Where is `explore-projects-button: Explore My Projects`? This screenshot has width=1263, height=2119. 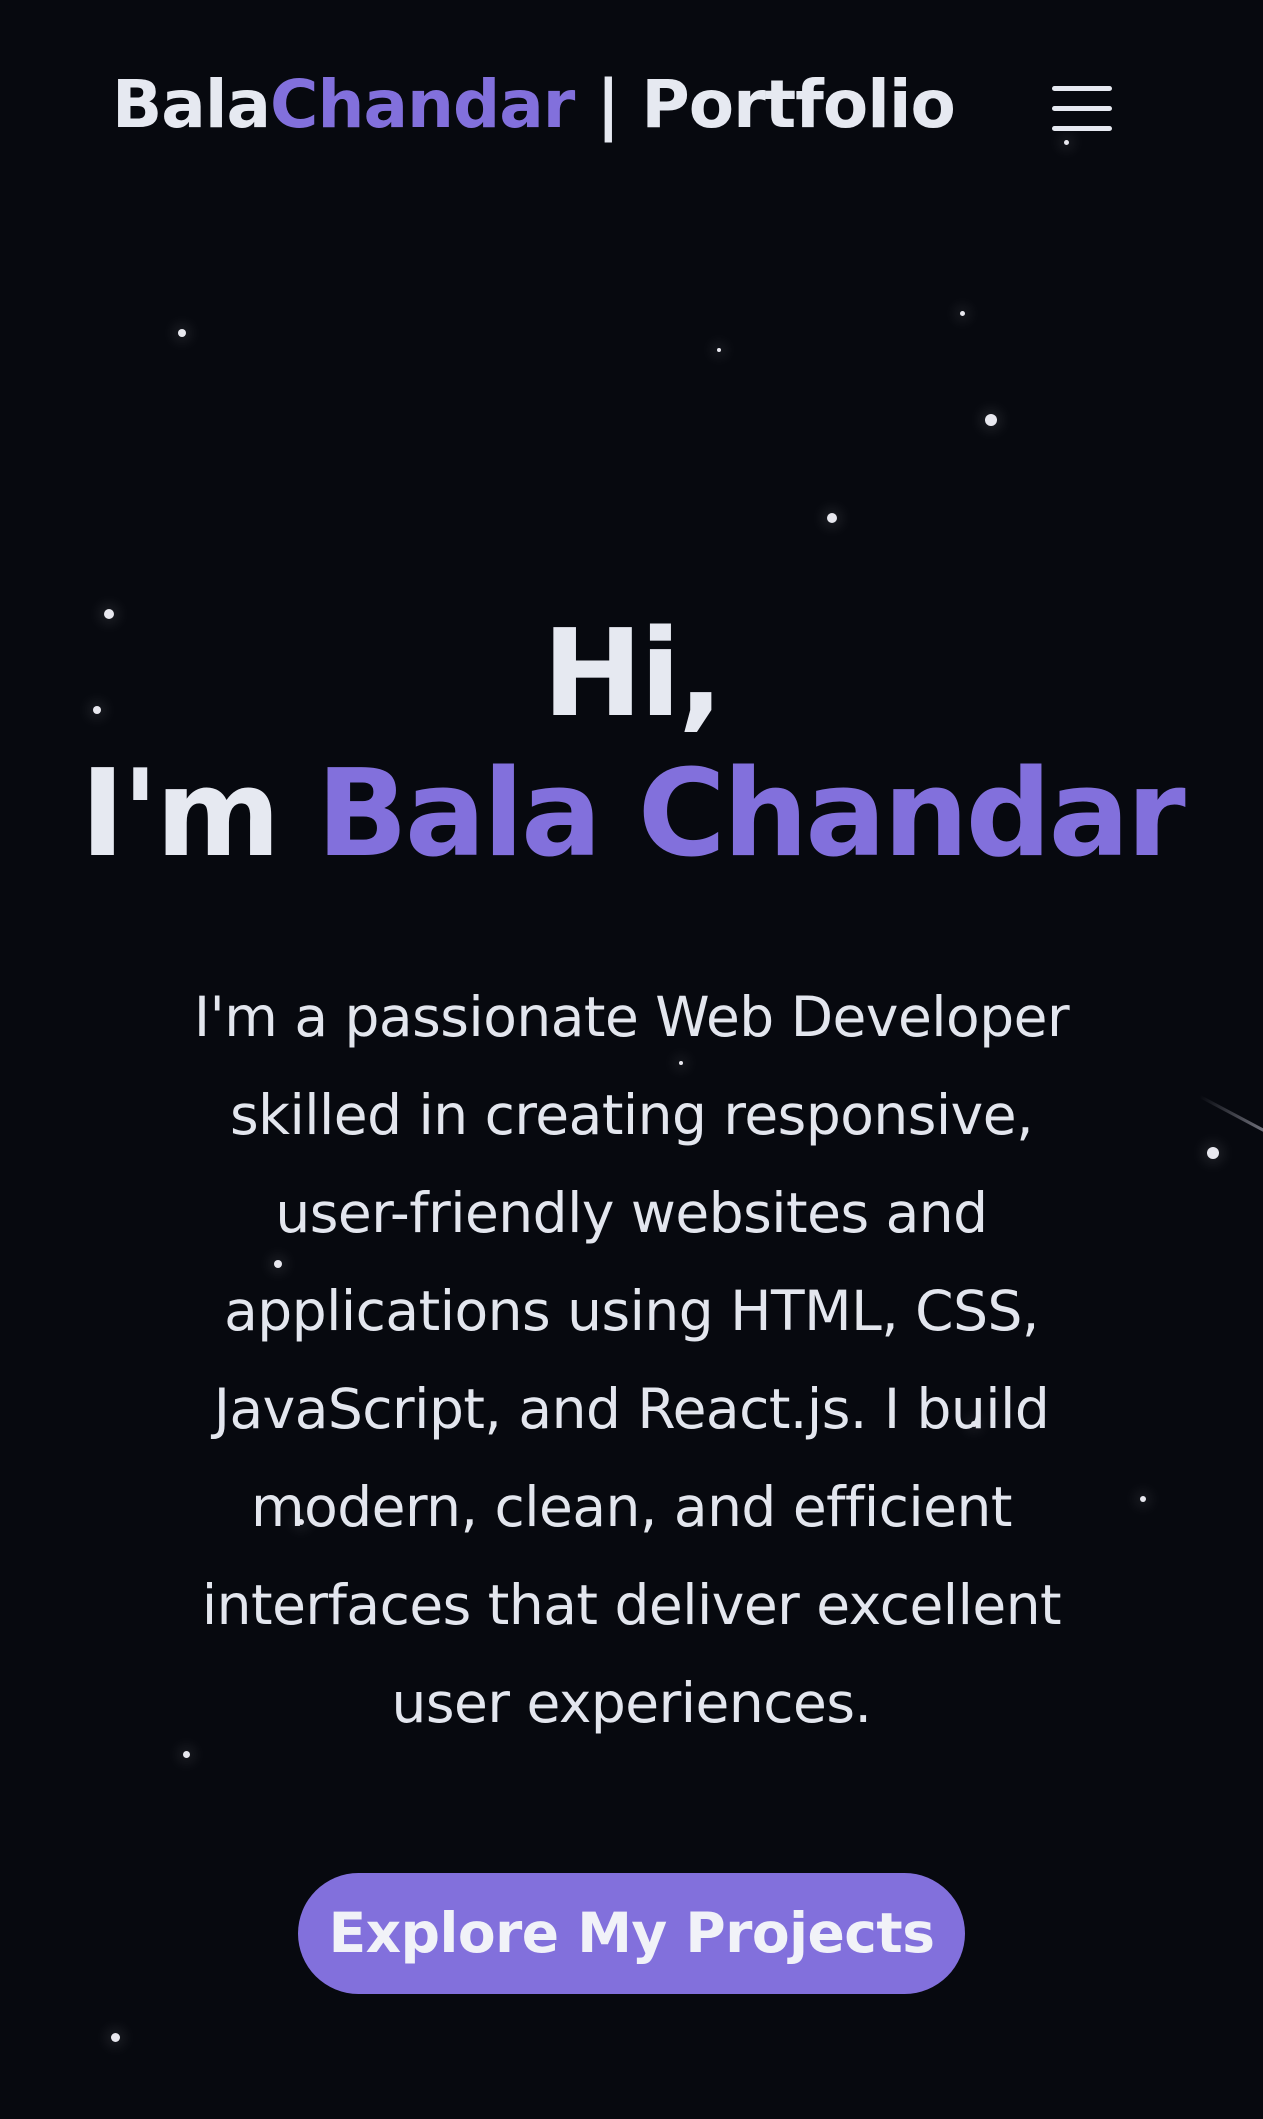 explore-projects-button: Explore My Projects is located at coordinates (631, 1933).